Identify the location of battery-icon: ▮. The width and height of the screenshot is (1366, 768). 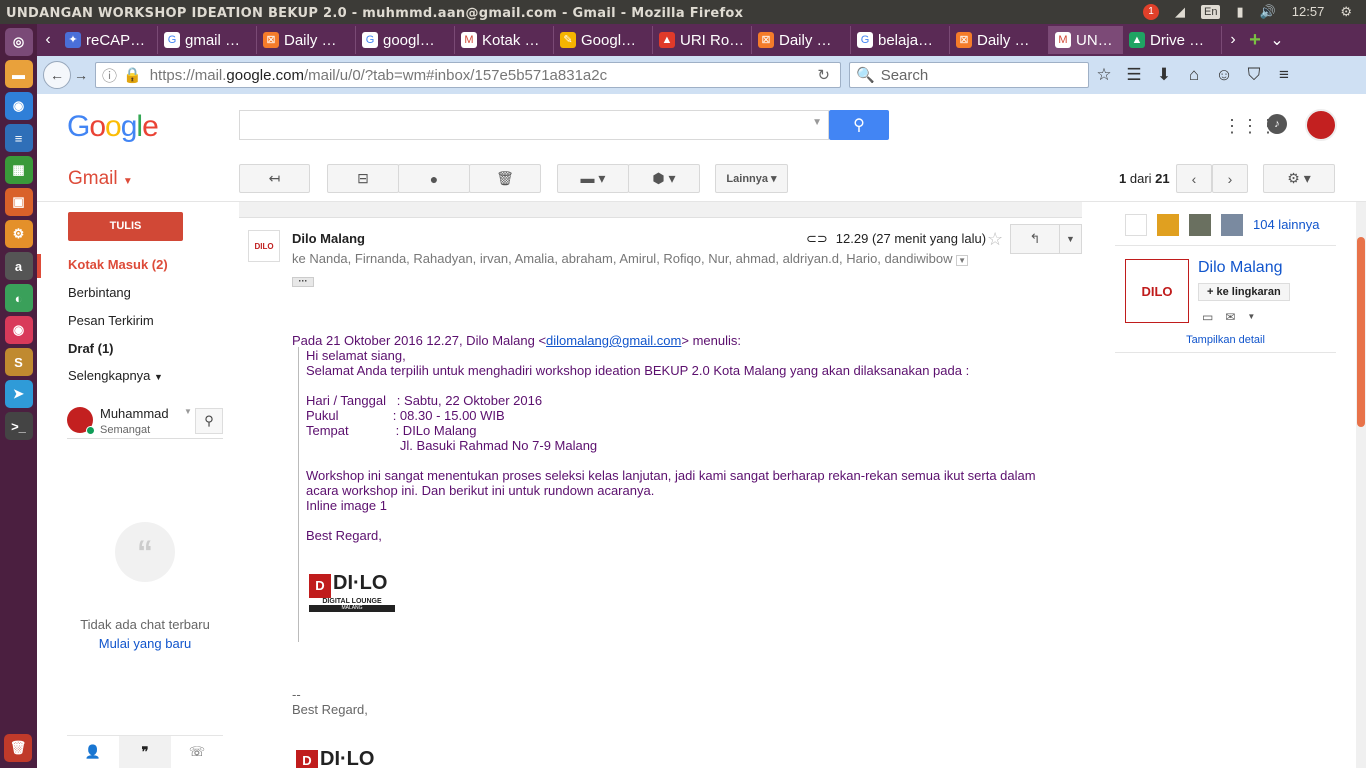
(1239, 12).